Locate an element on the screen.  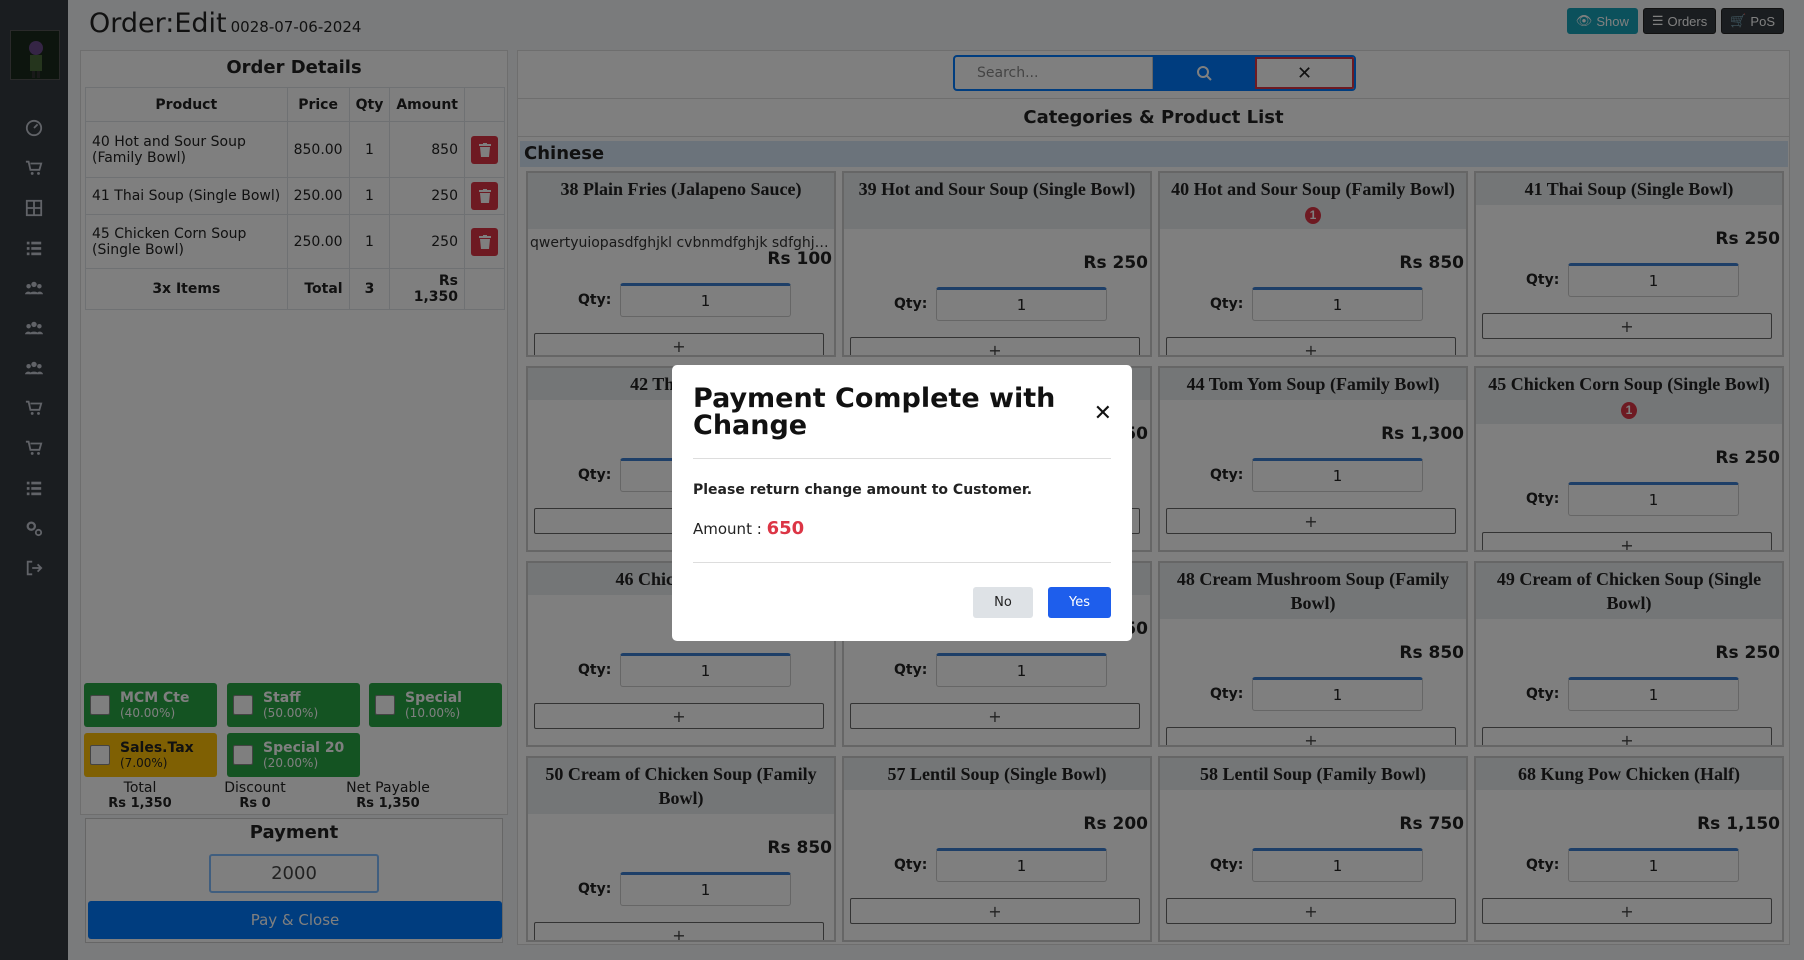
modal-amount-value: 650 is located at coordinates (785, 528).